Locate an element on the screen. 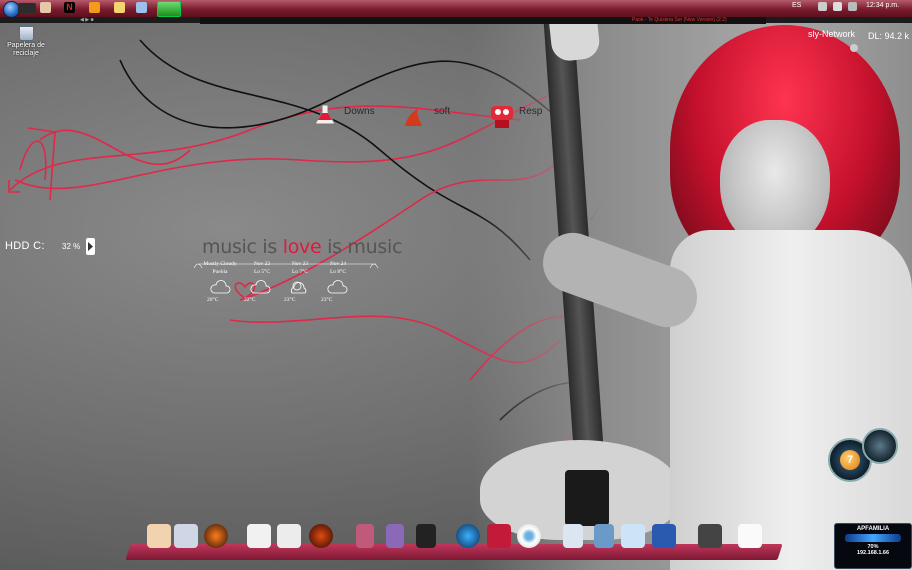 Image resolution: width=912 pixels, height=570 pixels. language-indicator: ES is located at coordinates (796, 5).